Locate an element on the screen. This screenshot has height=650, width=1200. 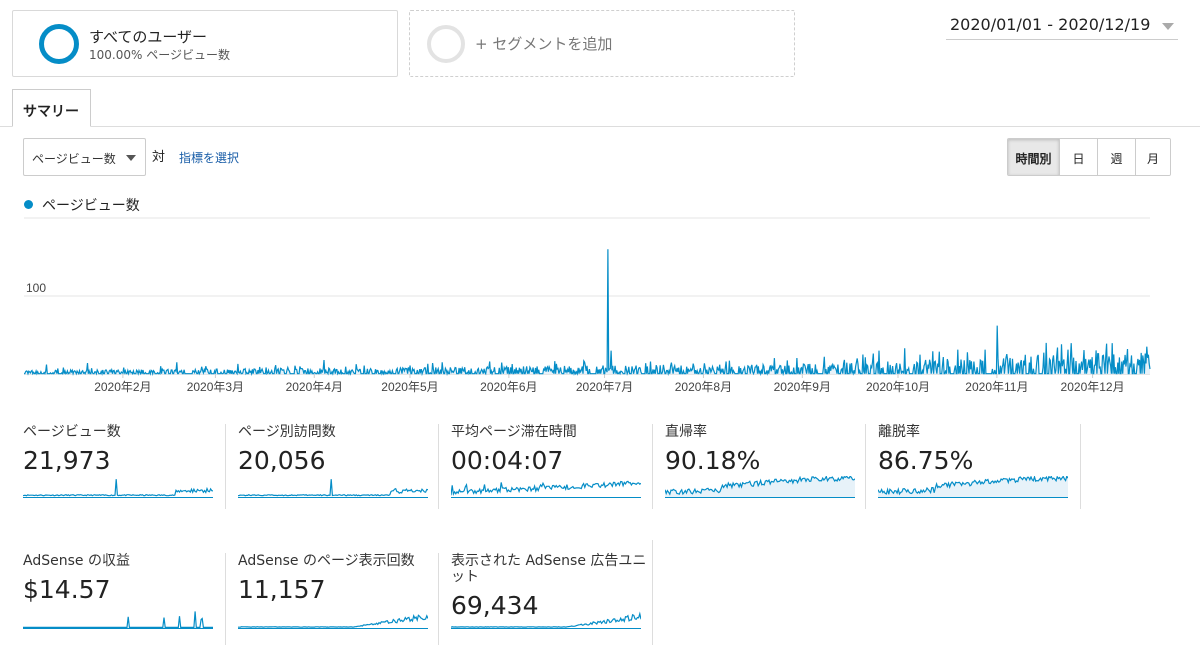
metric-value: 11,157 is located at coordinates (282, 589).